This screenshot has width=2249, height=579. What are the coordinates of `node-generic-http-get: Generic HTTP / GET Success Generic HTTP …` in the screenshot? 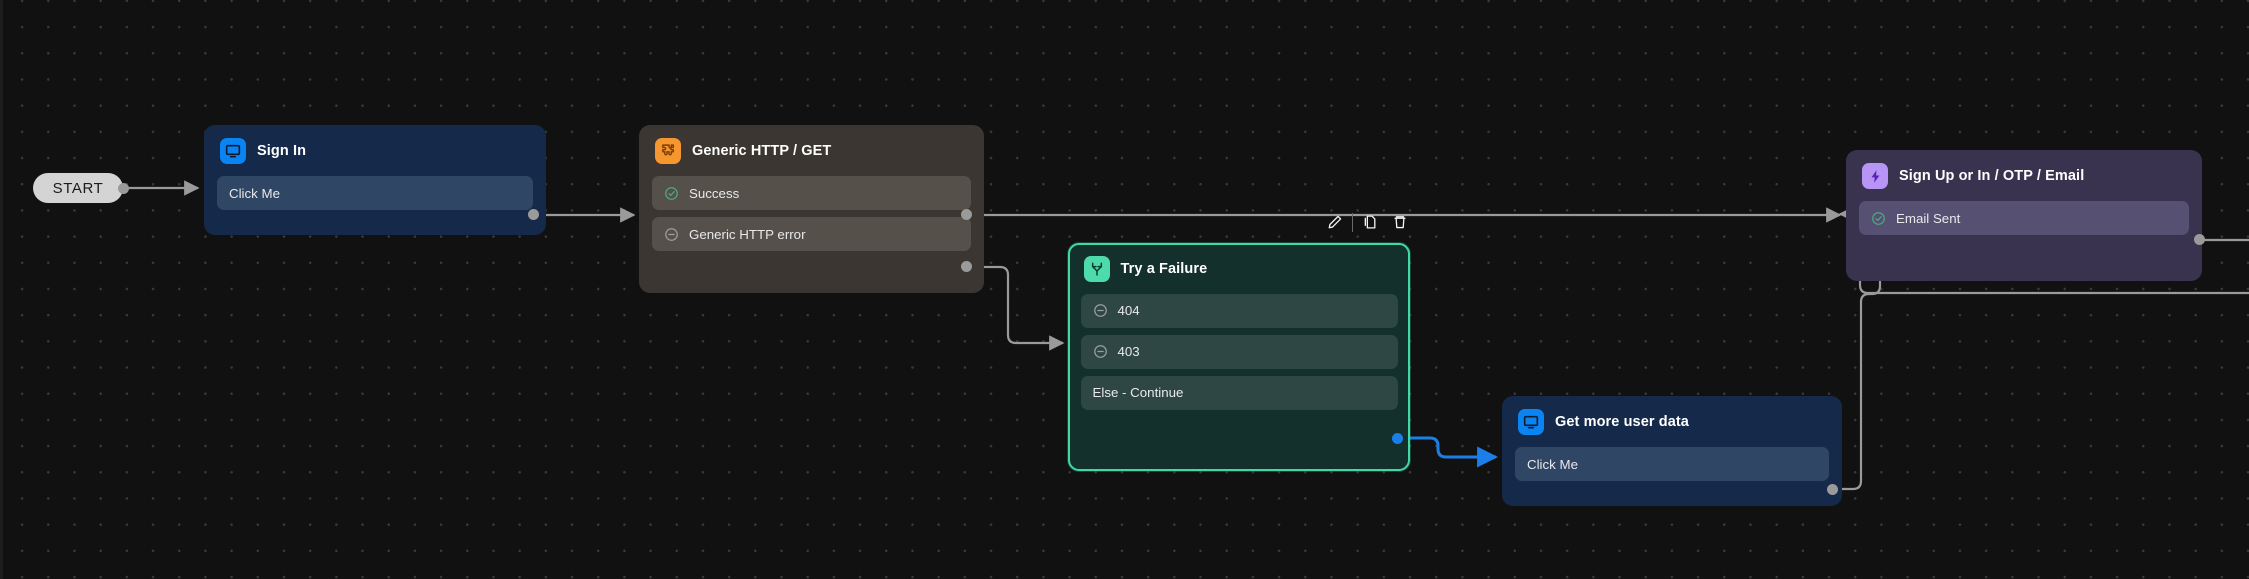 It's located at (811, 209).